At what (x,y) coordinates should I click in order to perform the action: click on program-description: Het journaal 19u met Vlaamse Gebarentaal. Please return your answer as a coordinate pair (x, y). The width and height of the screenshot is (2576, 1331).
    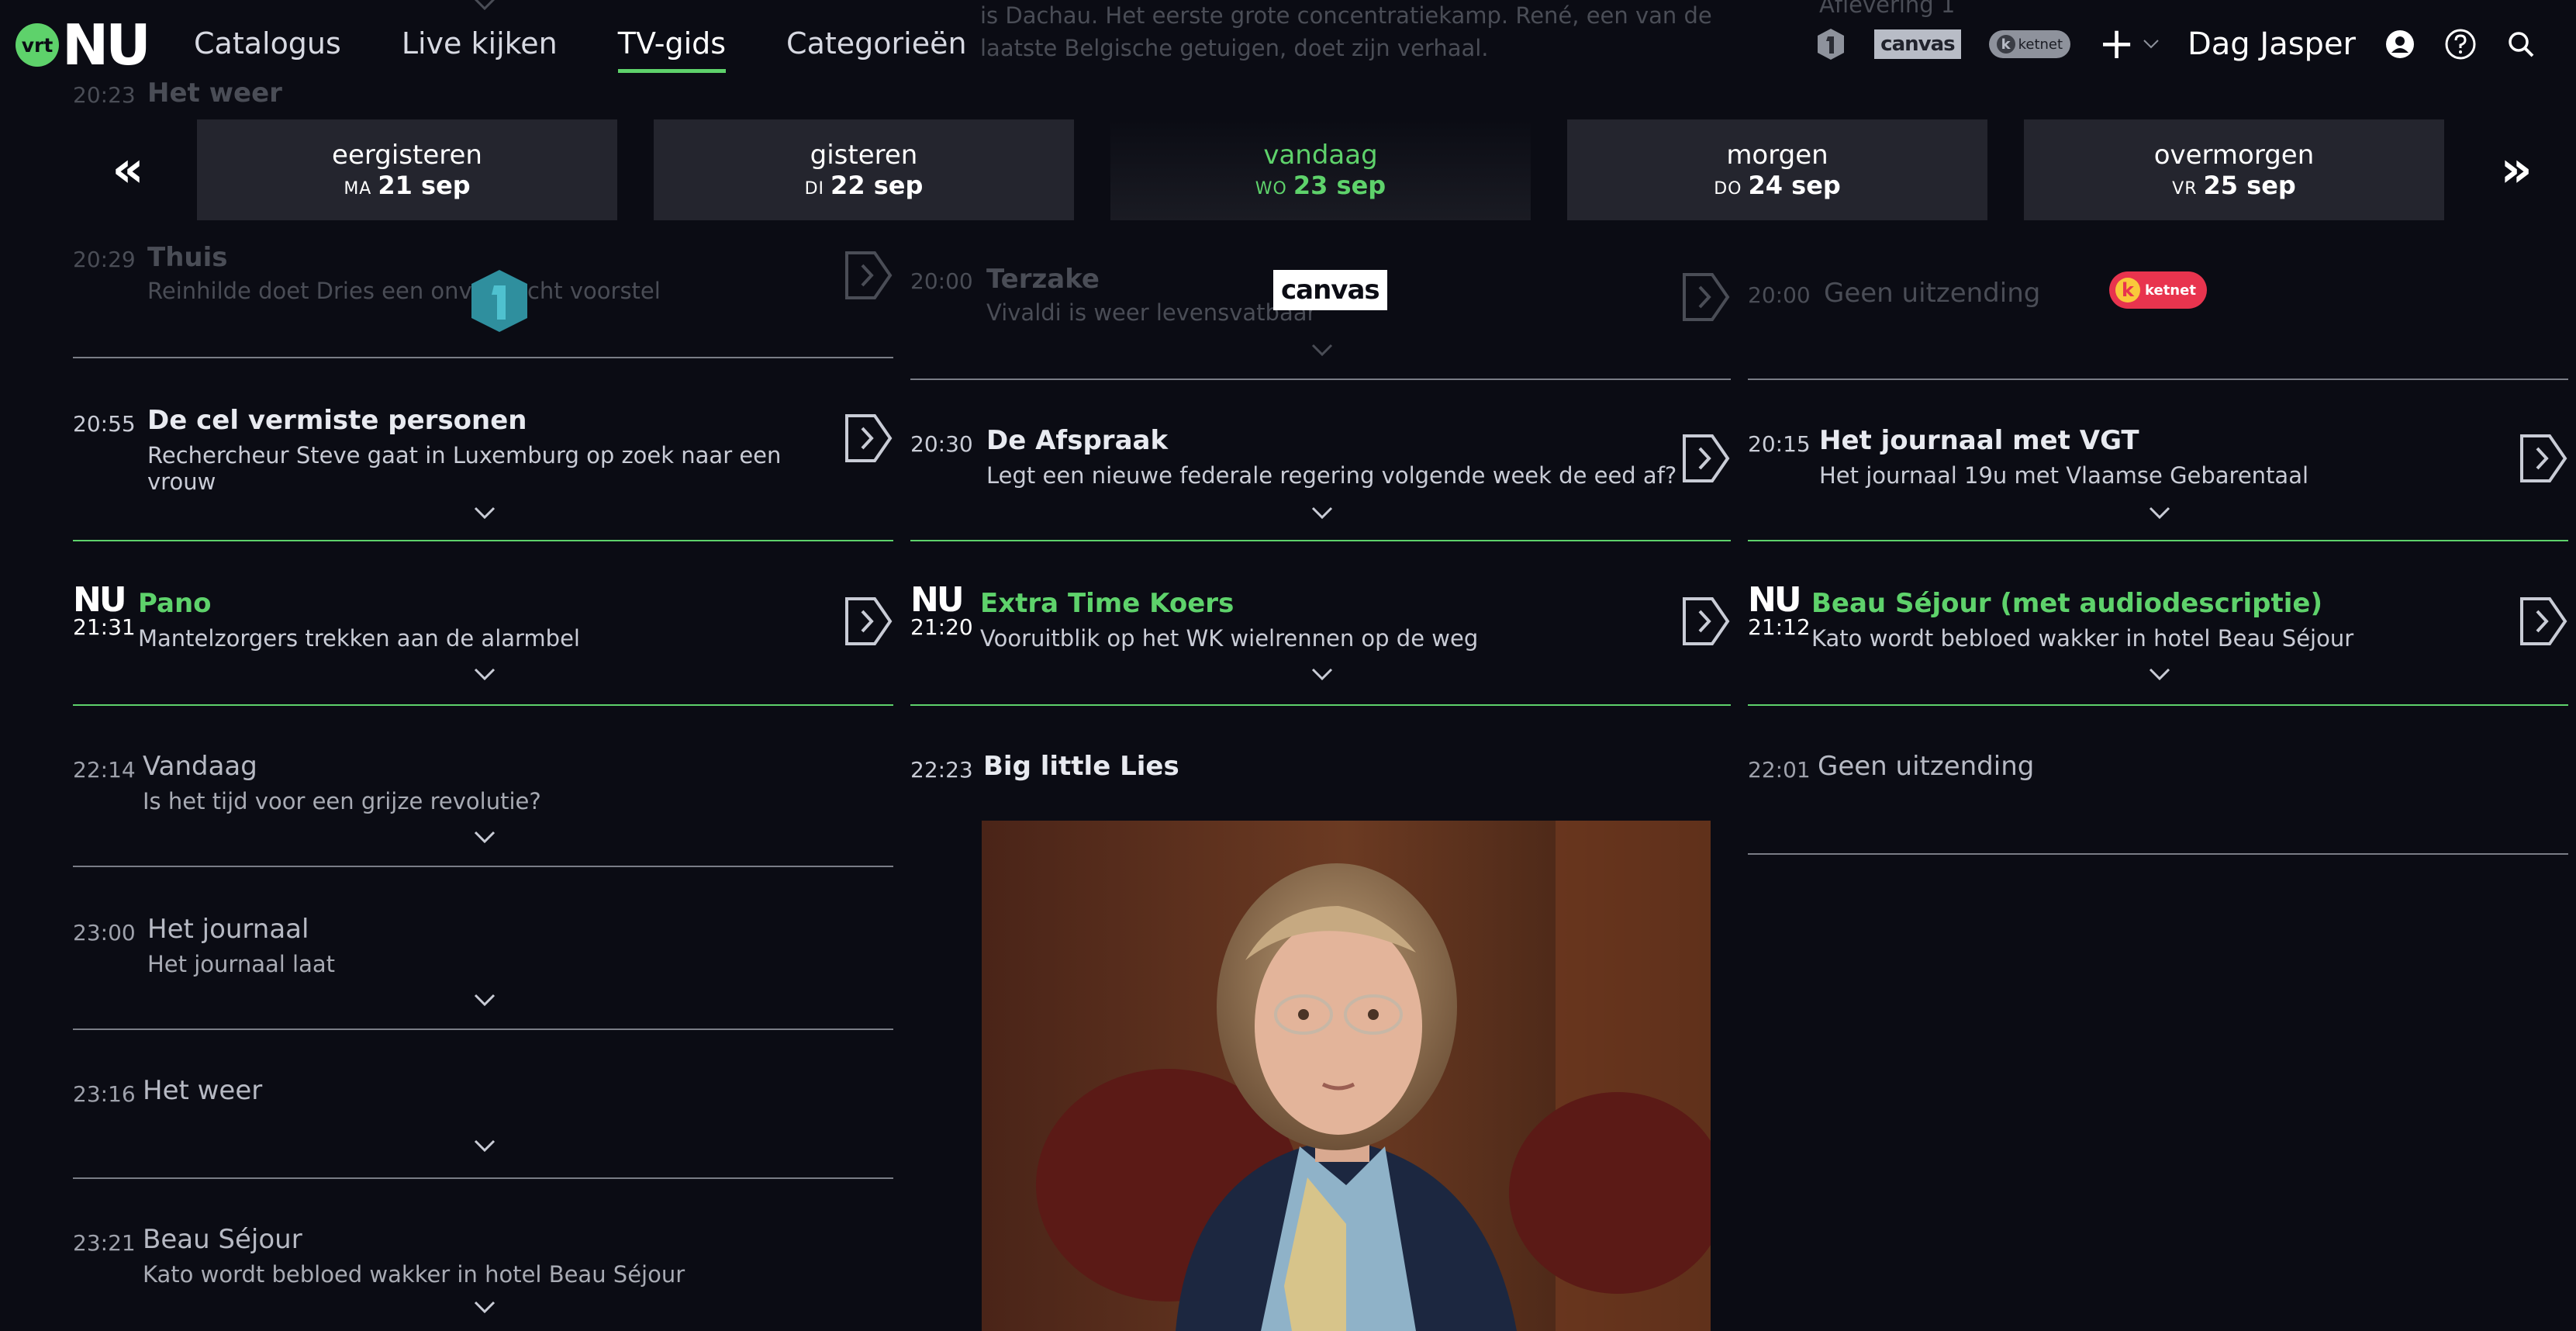
    Looking at the image, I should click on (2064, 475).